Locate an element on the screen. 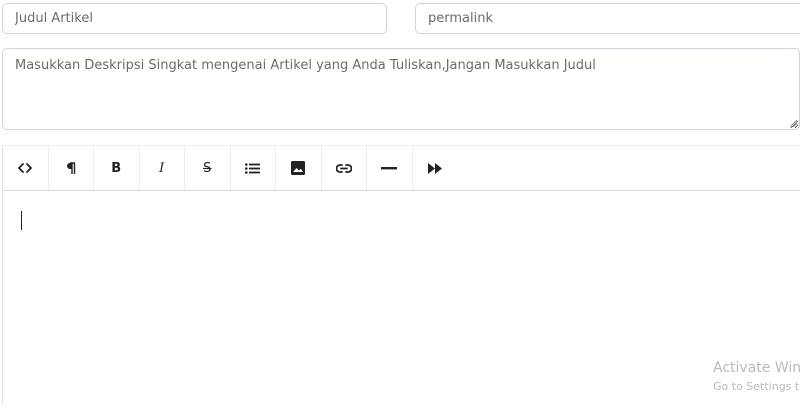  code-view-button is located at coordinates (26, 168).